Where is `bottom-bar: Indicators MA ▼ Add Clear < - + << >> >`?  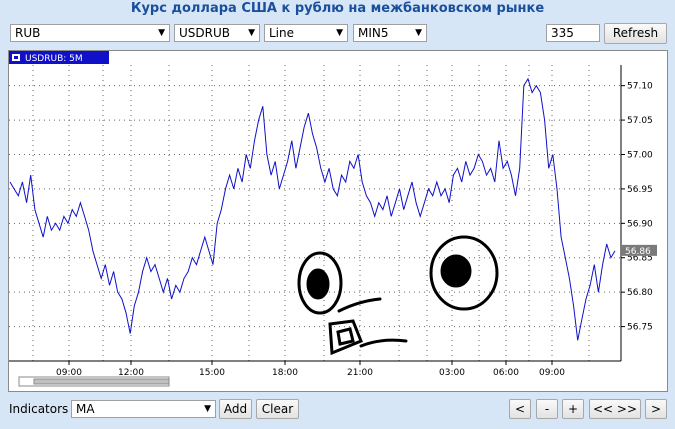
bottom-bar: Indicators MA ▼ Add Clear < - + << >> > is located at coordinates (337, 410).